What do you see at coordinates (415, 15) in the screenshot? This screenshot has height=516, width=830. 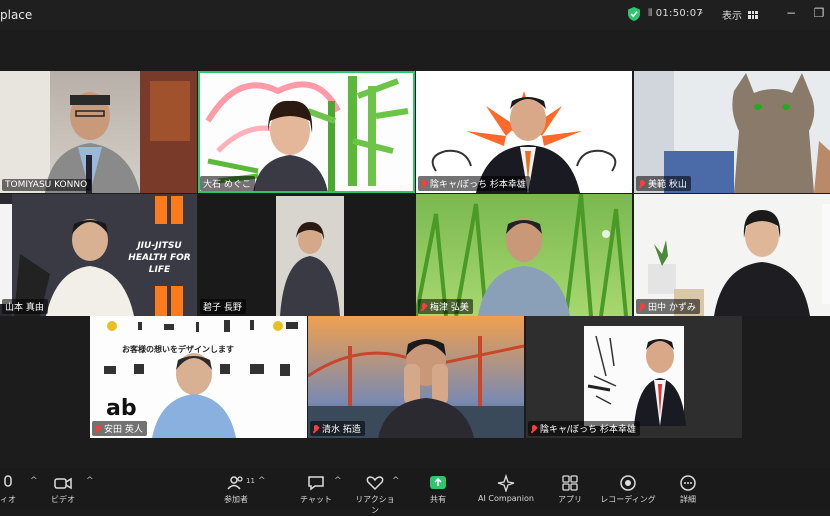 I see `title-bar: place ⦀ 01:50:07 ⌄ 表示 − ❐` at bounding box center [415, 15].